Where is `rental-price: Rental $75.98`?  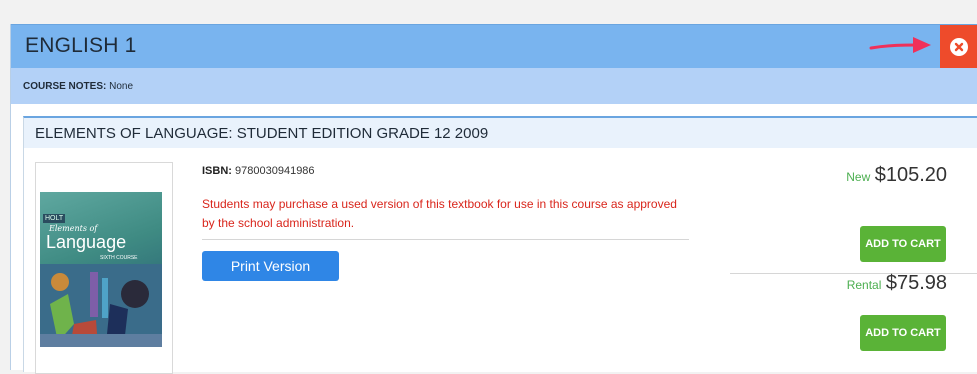 rental-price: Rental $75.98 is located at coordinates (897, 283).